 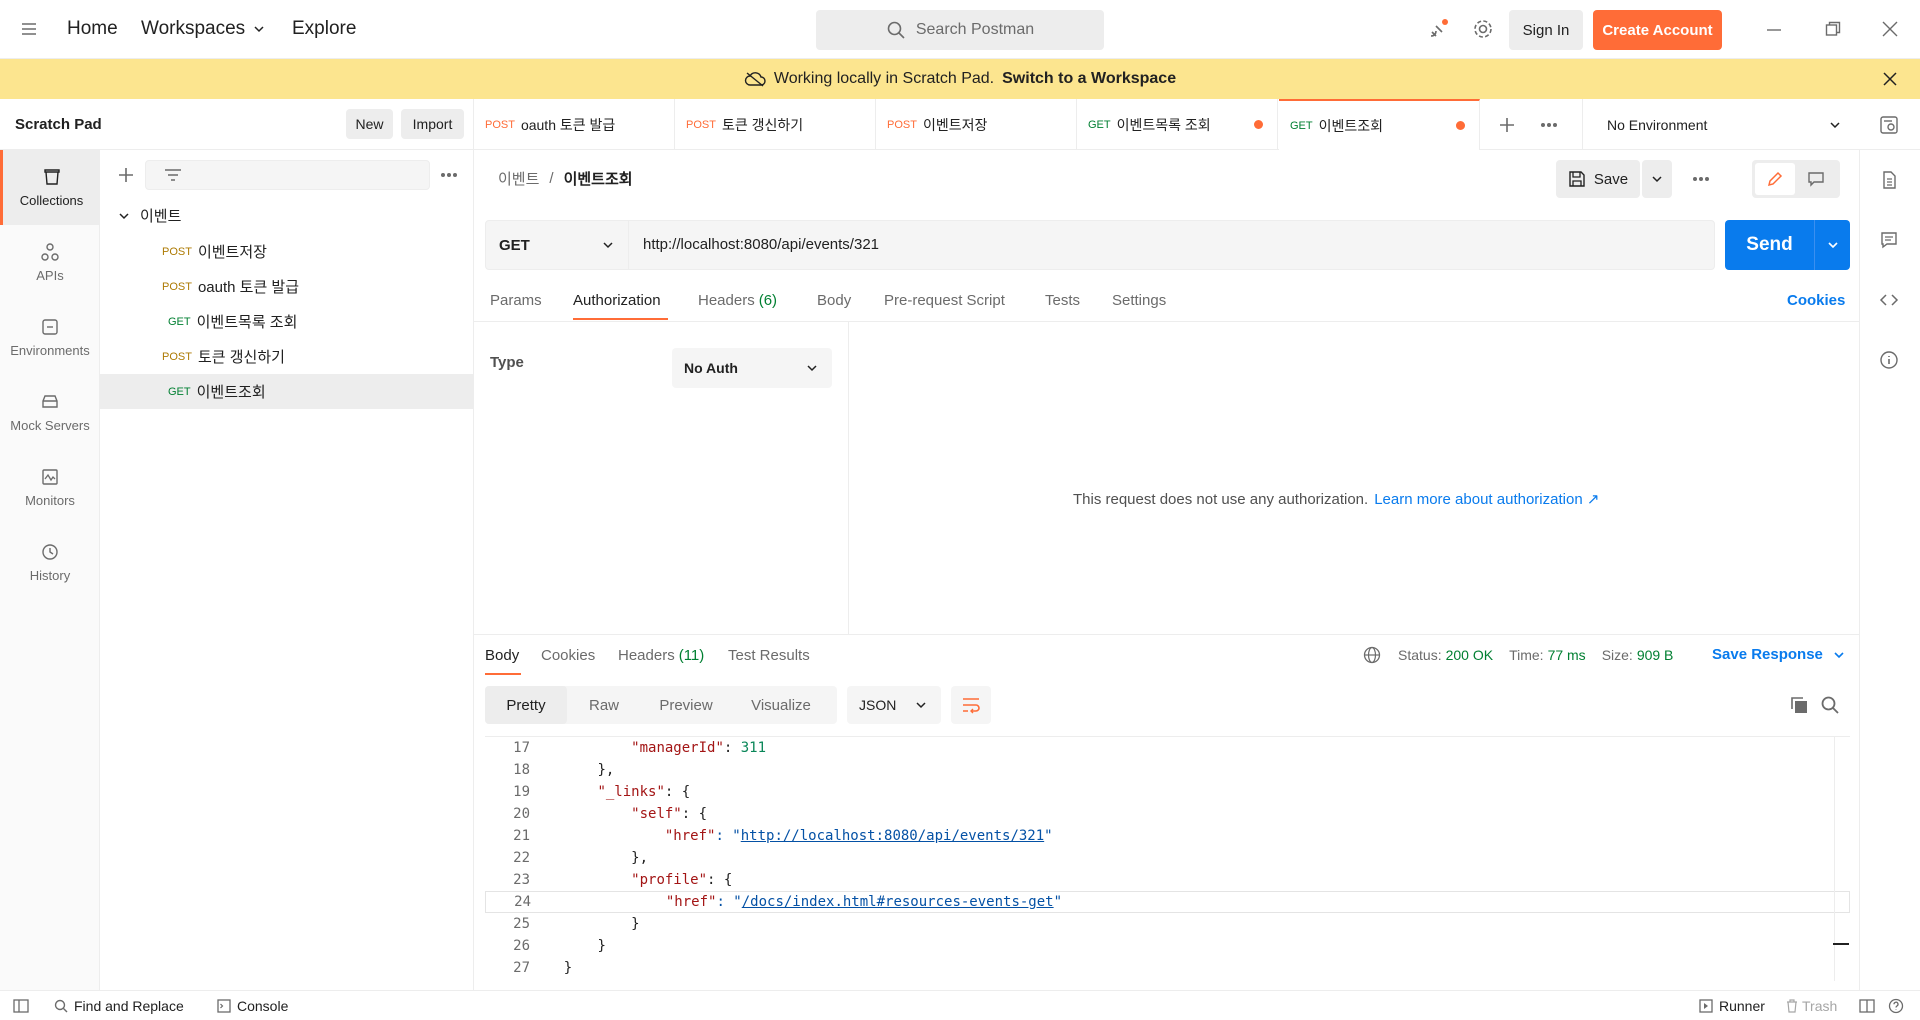 What do you see at coordinates (247, 322) in the screenshot?
I see `request-name: 이벤트목록 조회` at bounding box center [247, 322].